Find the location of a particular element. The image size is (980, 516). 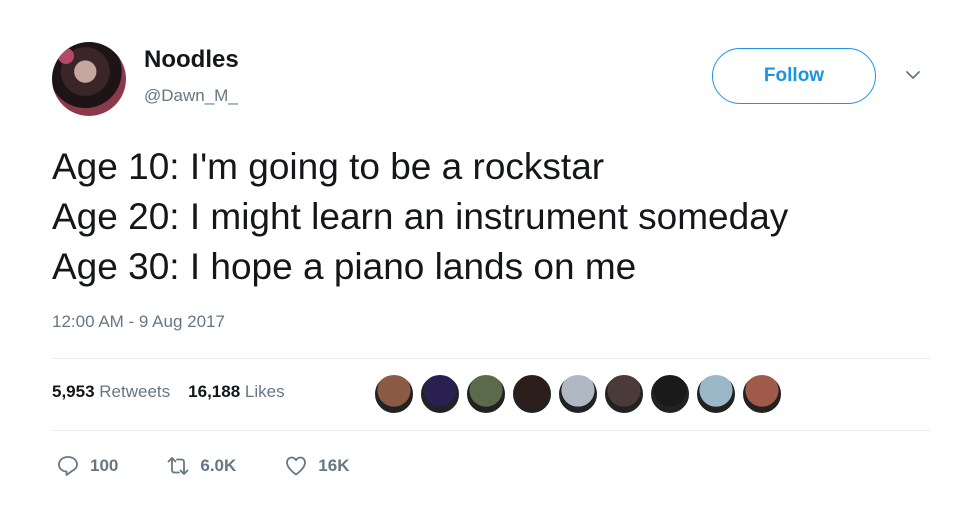

retweets-stat: 5,953 Retweets is located at coordinates (111, 392).